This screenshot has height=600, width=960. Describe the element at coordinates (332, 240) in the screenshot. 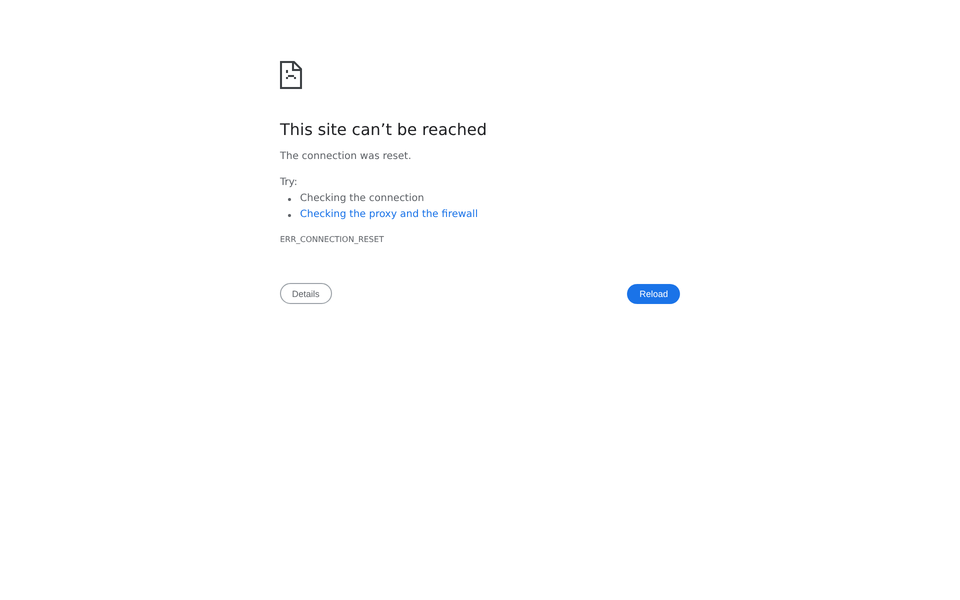

I see `error-code: ERR_CONNECTION_RESET` at that location.